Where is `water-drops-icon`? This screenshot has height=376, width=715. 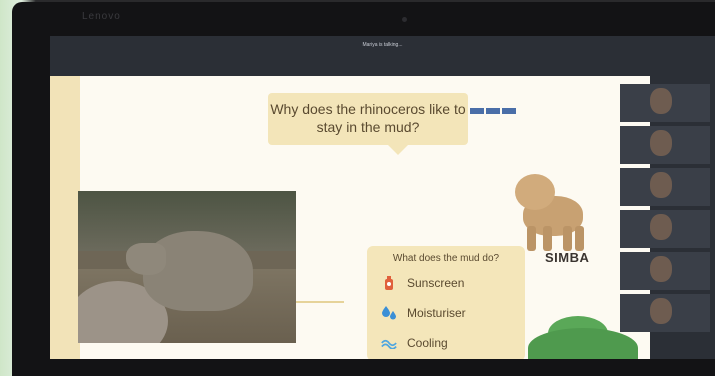
water-drops-icon is located at coordinates (389, 313).